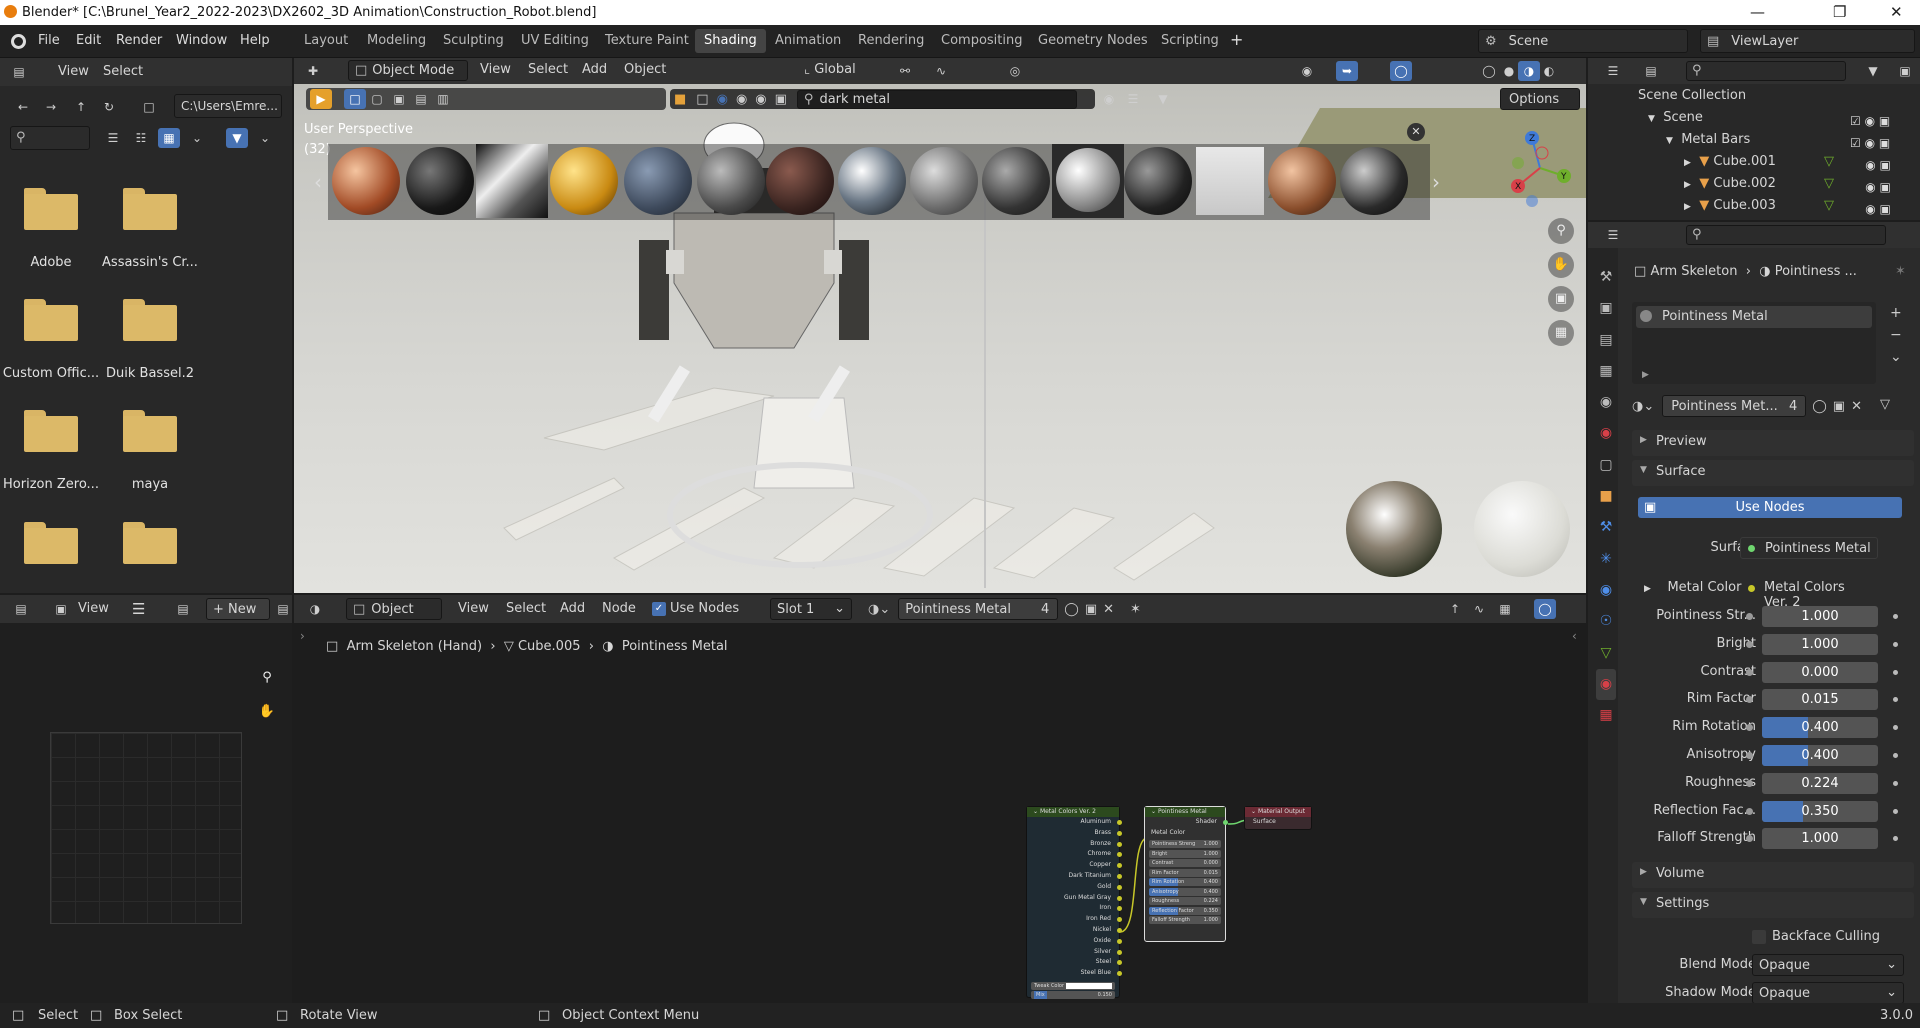  What do you see at coordinates (1809, 593) in the screenshot?
I see `metal-color-field: Metal Colors Ver. 2` at bounding box center [1809, 593].